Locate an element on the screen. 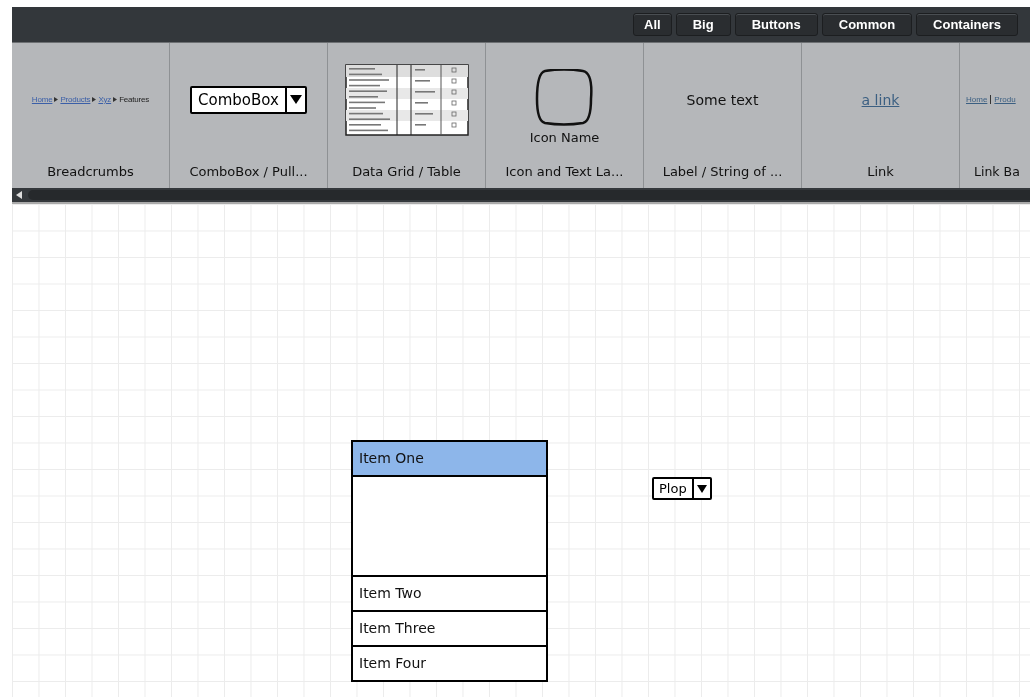  component-caption: Data Grid / Table is located at coordinates (406, 167).